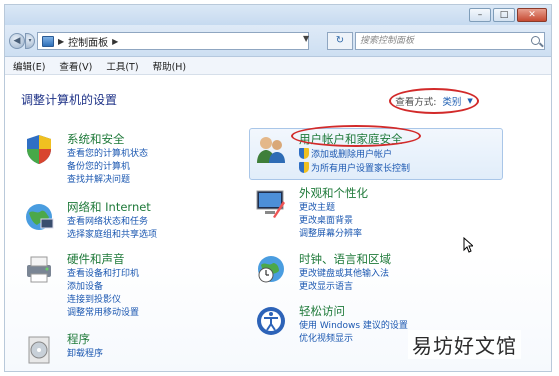 The image size is (559, 376). Describe the element at coordinates (39, 350) in the screenshot. I see `programs-icon` at that location.